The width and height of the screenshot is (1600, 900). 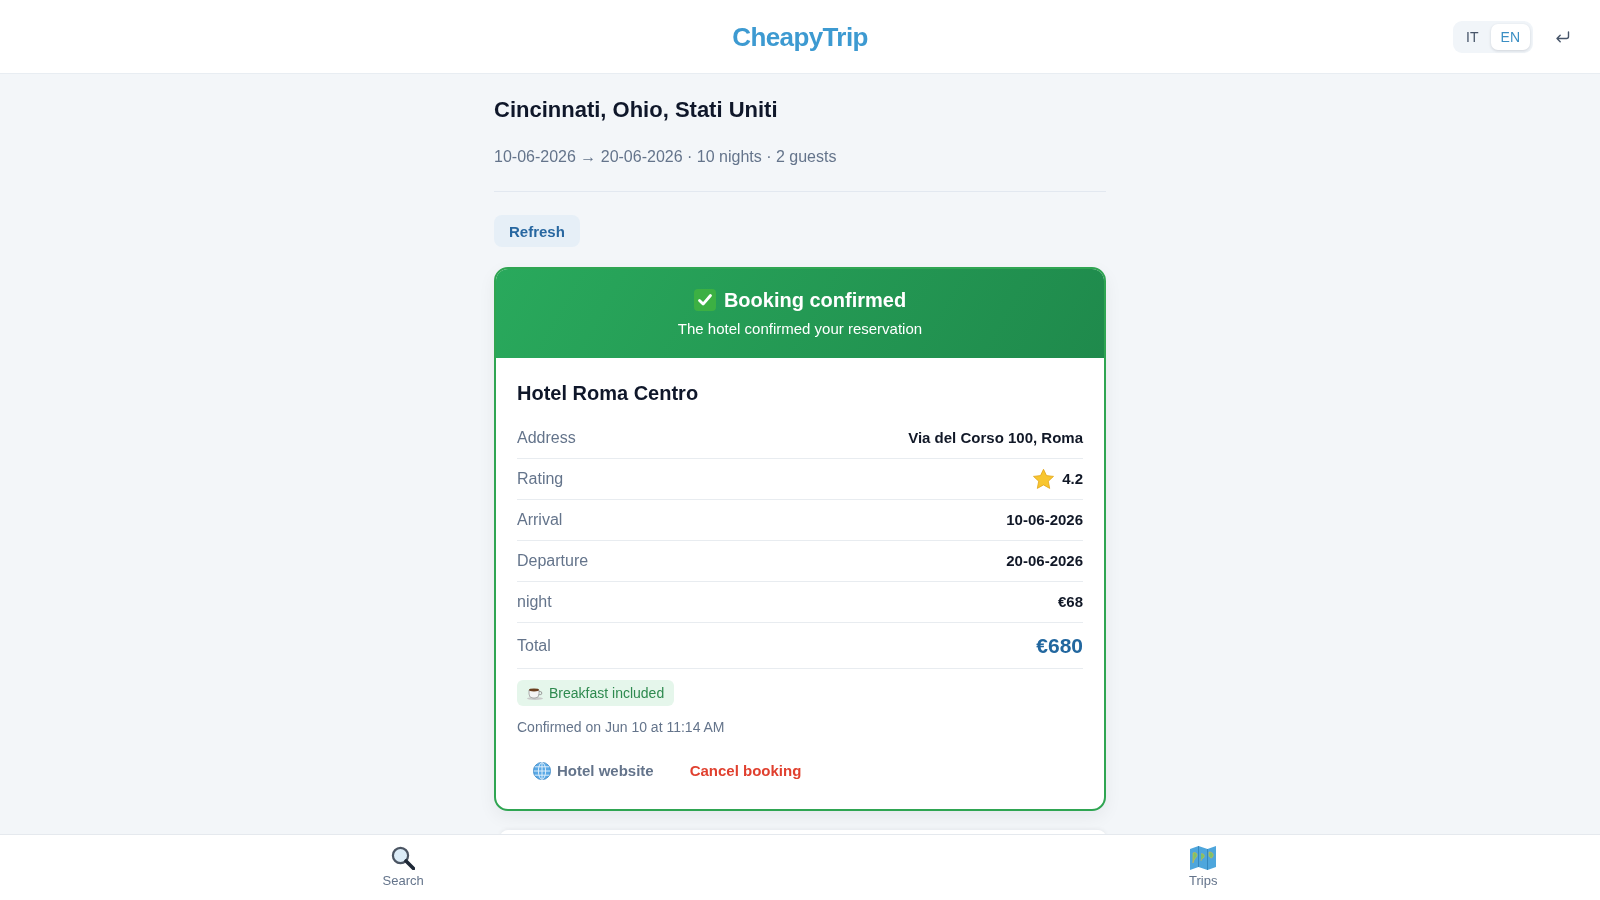 What do you see at coordinates (1070, 602) in the screenshot?
I see `detail-value: €68` at bounding box center [1070, 602].